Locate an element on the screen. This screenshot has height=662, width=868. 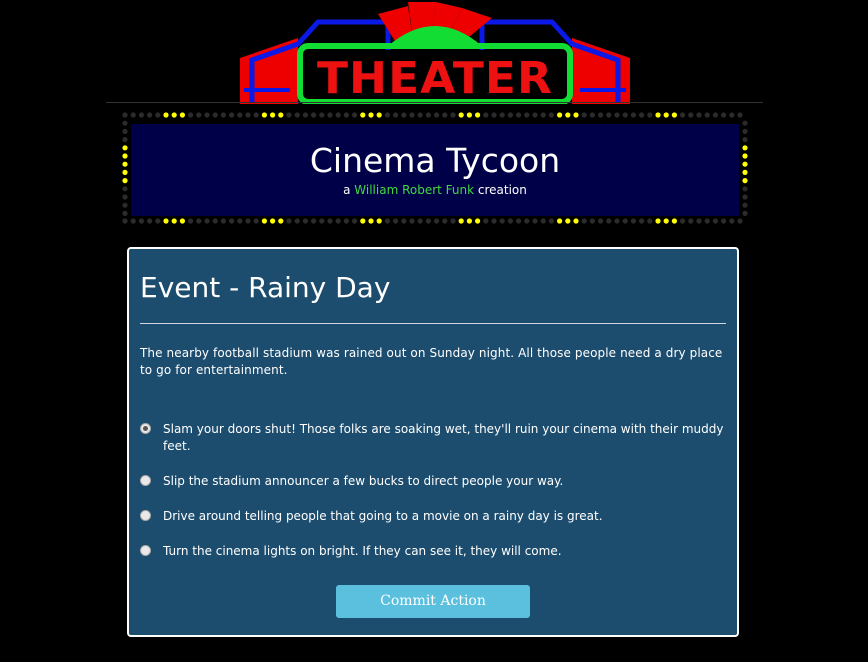
option-3-radio is located at coordinates (145, 550).